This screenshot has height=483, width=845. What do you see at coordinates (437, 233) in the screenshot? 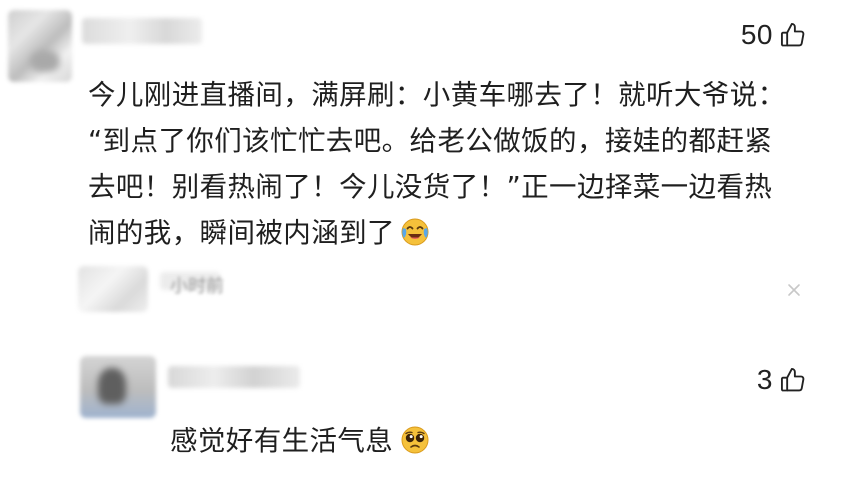
I see `comment-line-last: 闹的我，瞬间被内涵到了` at bounding box center [437, 233].